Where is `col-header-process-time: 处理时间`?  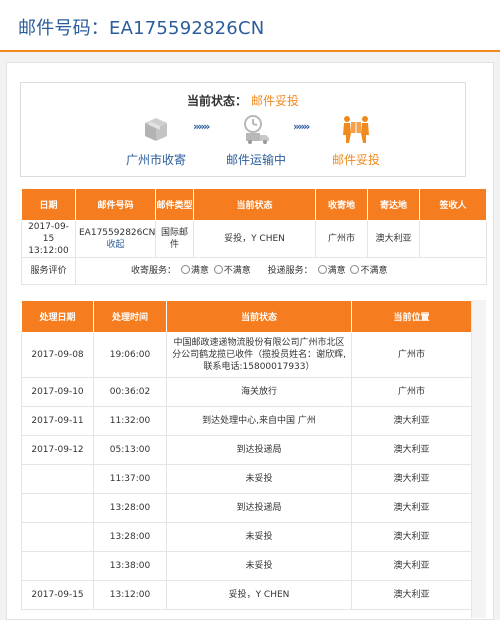
col-header-process-time: 处理时间 is located at coordinates (130, 316).